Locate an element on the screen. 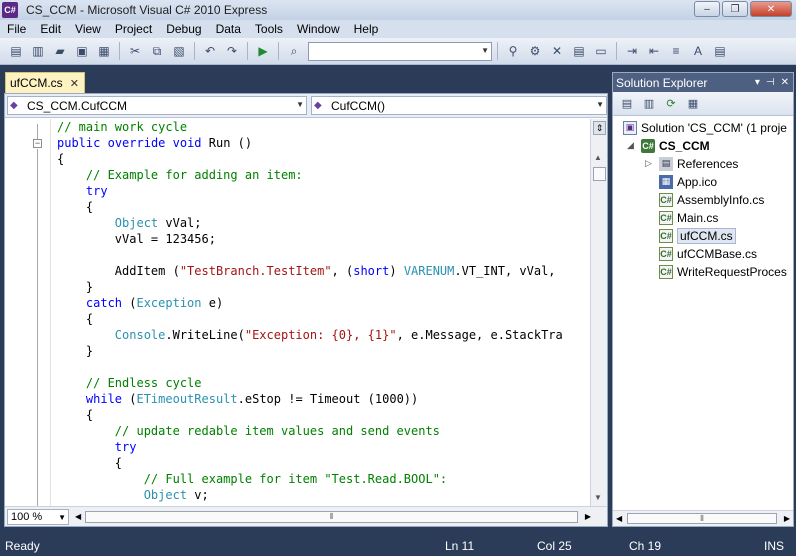 This screenshot has width=796, height=556. code-token: Run () is located at coordinates (227, 143).